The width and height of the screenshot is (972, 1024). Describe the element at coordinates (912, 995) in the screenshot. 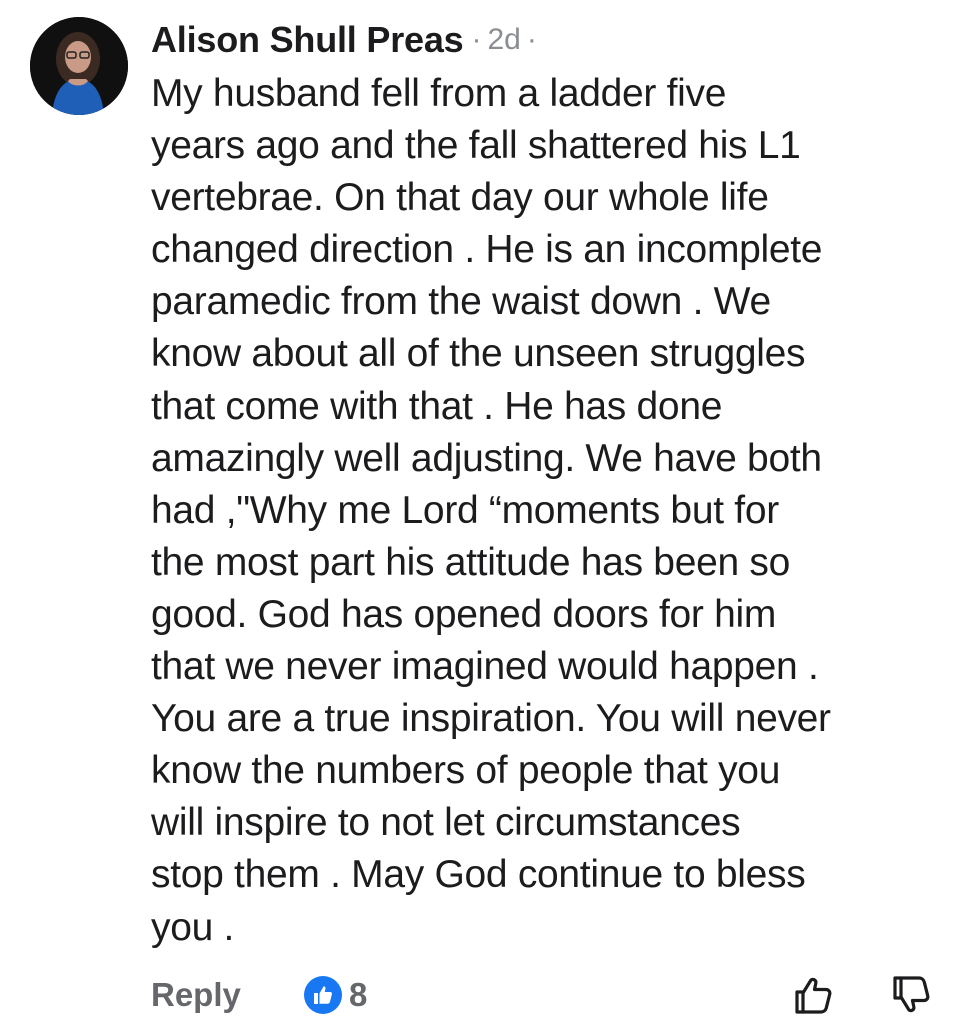

I see `thumbs-down-outline-icon` at that location.